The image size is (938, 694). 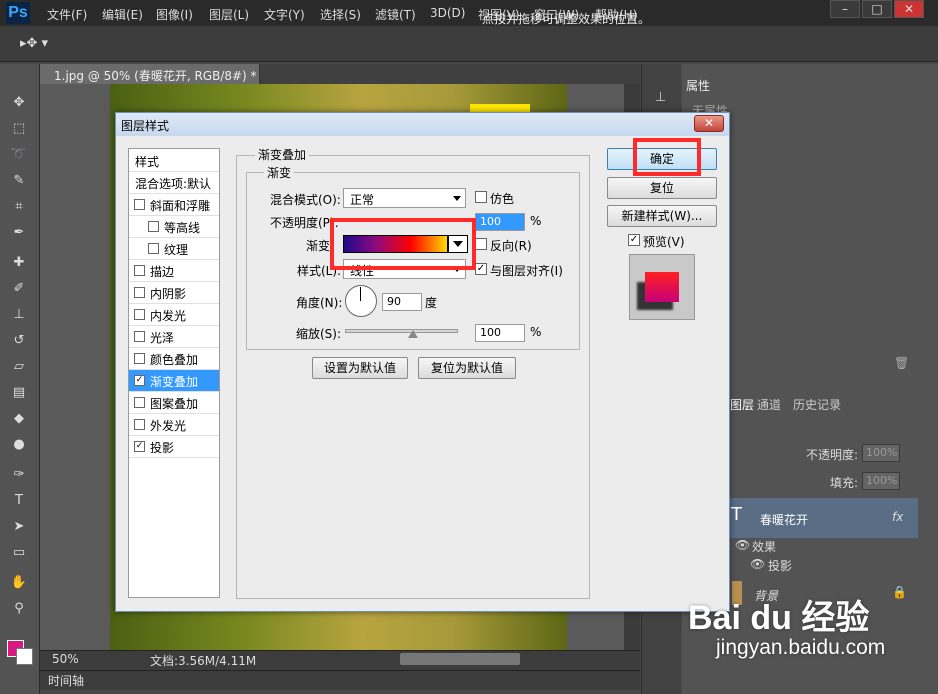 What do you see at coordinates (174, 161) in the screenshot?
I see `style-list-item: 样式` at bounding box center [174, 161].